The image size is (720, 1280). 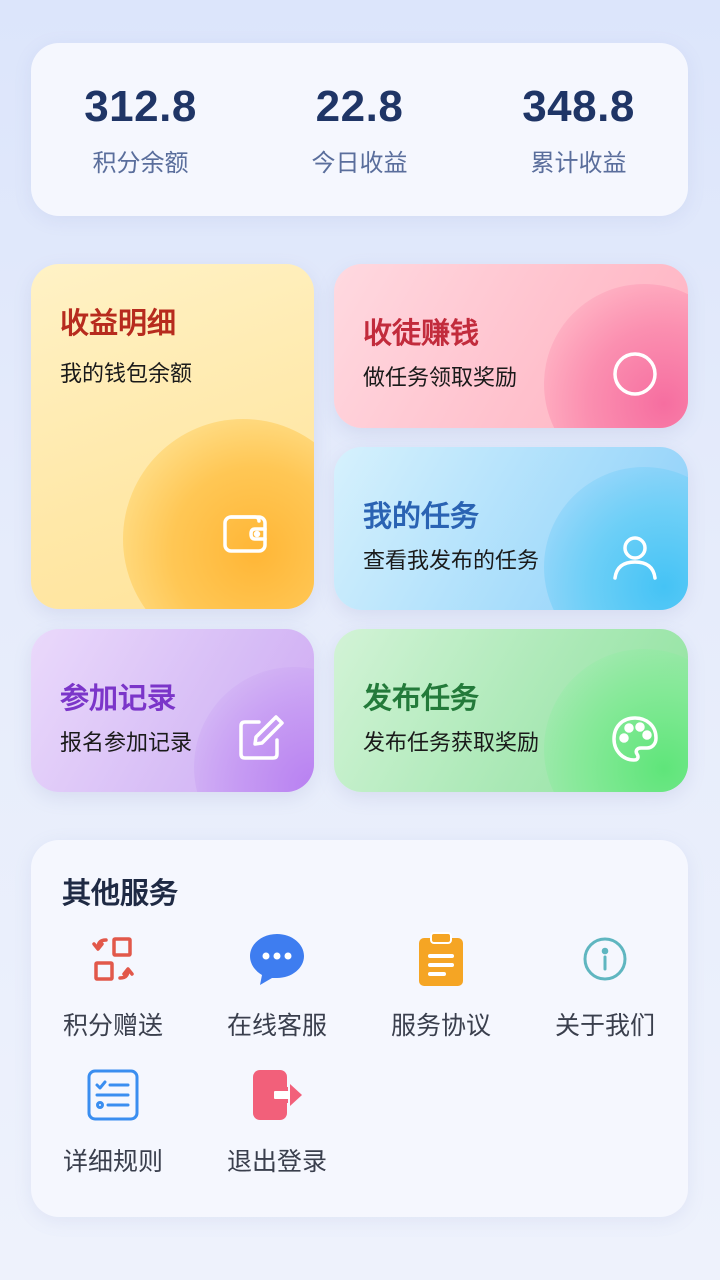 What do you see at coordinates (421, 699) in the screenshot?
I see `card-title: 发布任务` at bounding box center [421, 699].